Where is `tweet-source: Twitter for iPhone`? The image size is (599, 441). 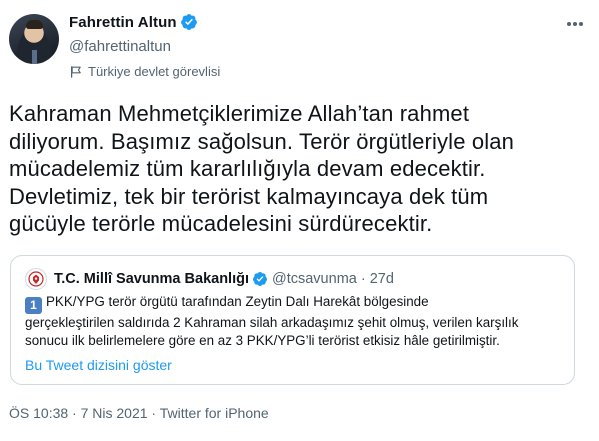 tweet-source: Twitter for iPhone is located at coordinates (214, 413).